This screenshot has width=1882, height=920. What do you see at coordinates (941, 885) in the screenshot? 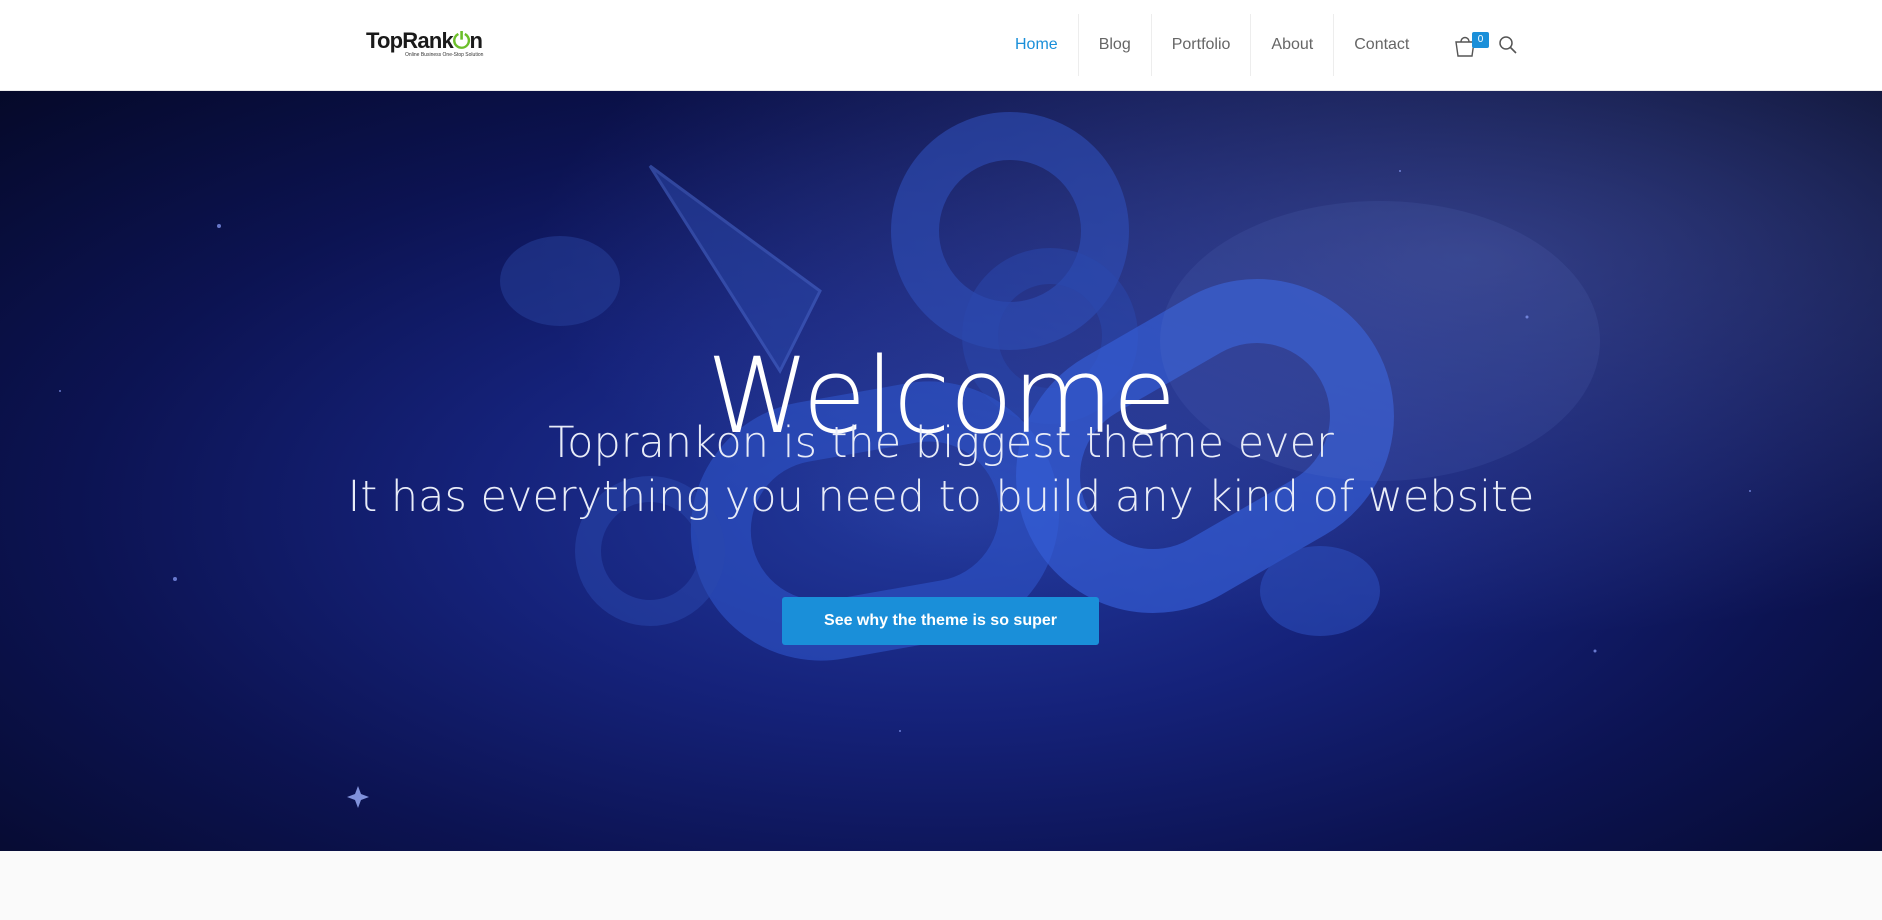
I see `next-section` at bounding box center [941, 885].